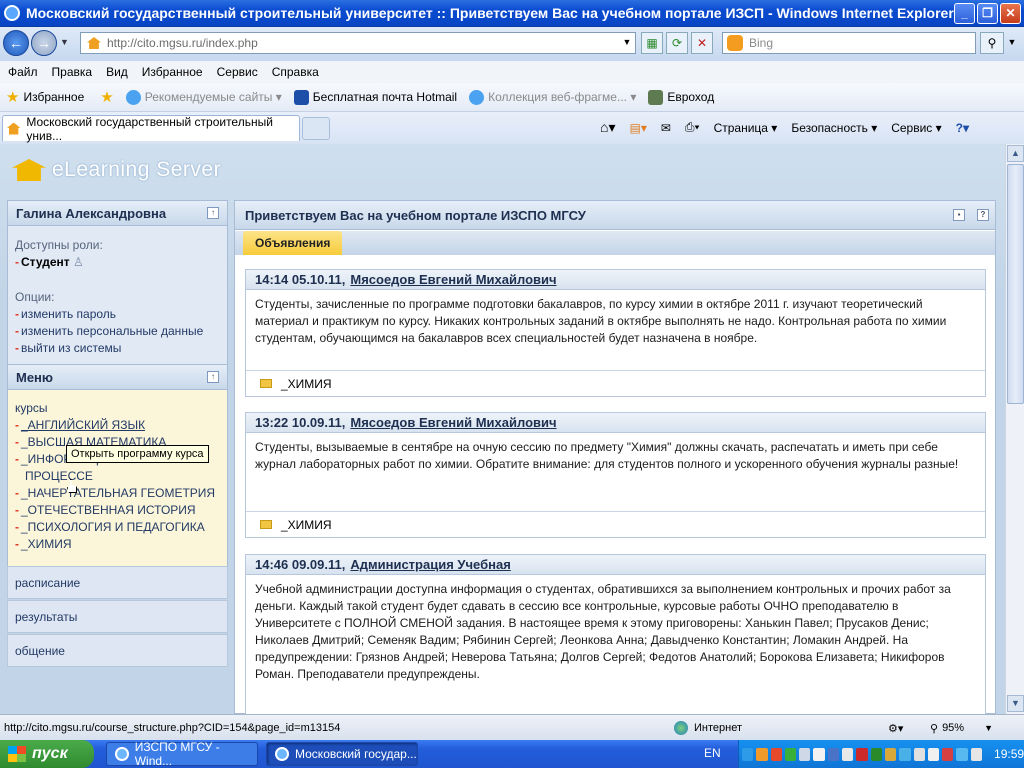 The height and width of the screenshot is (768, 1024). I want to click on menu-edit: Правка, so click(72, 72).